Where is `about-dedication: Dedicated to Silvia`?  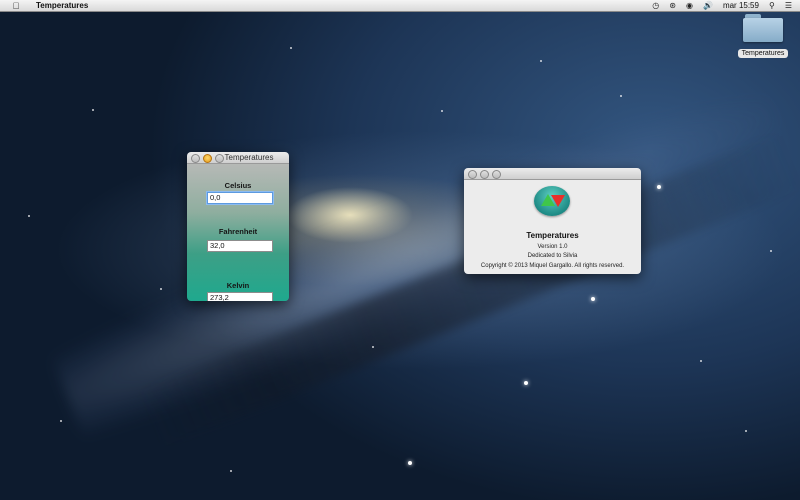
about-dedication: Dedicated to Silvia is located at coordinates (552, 256).